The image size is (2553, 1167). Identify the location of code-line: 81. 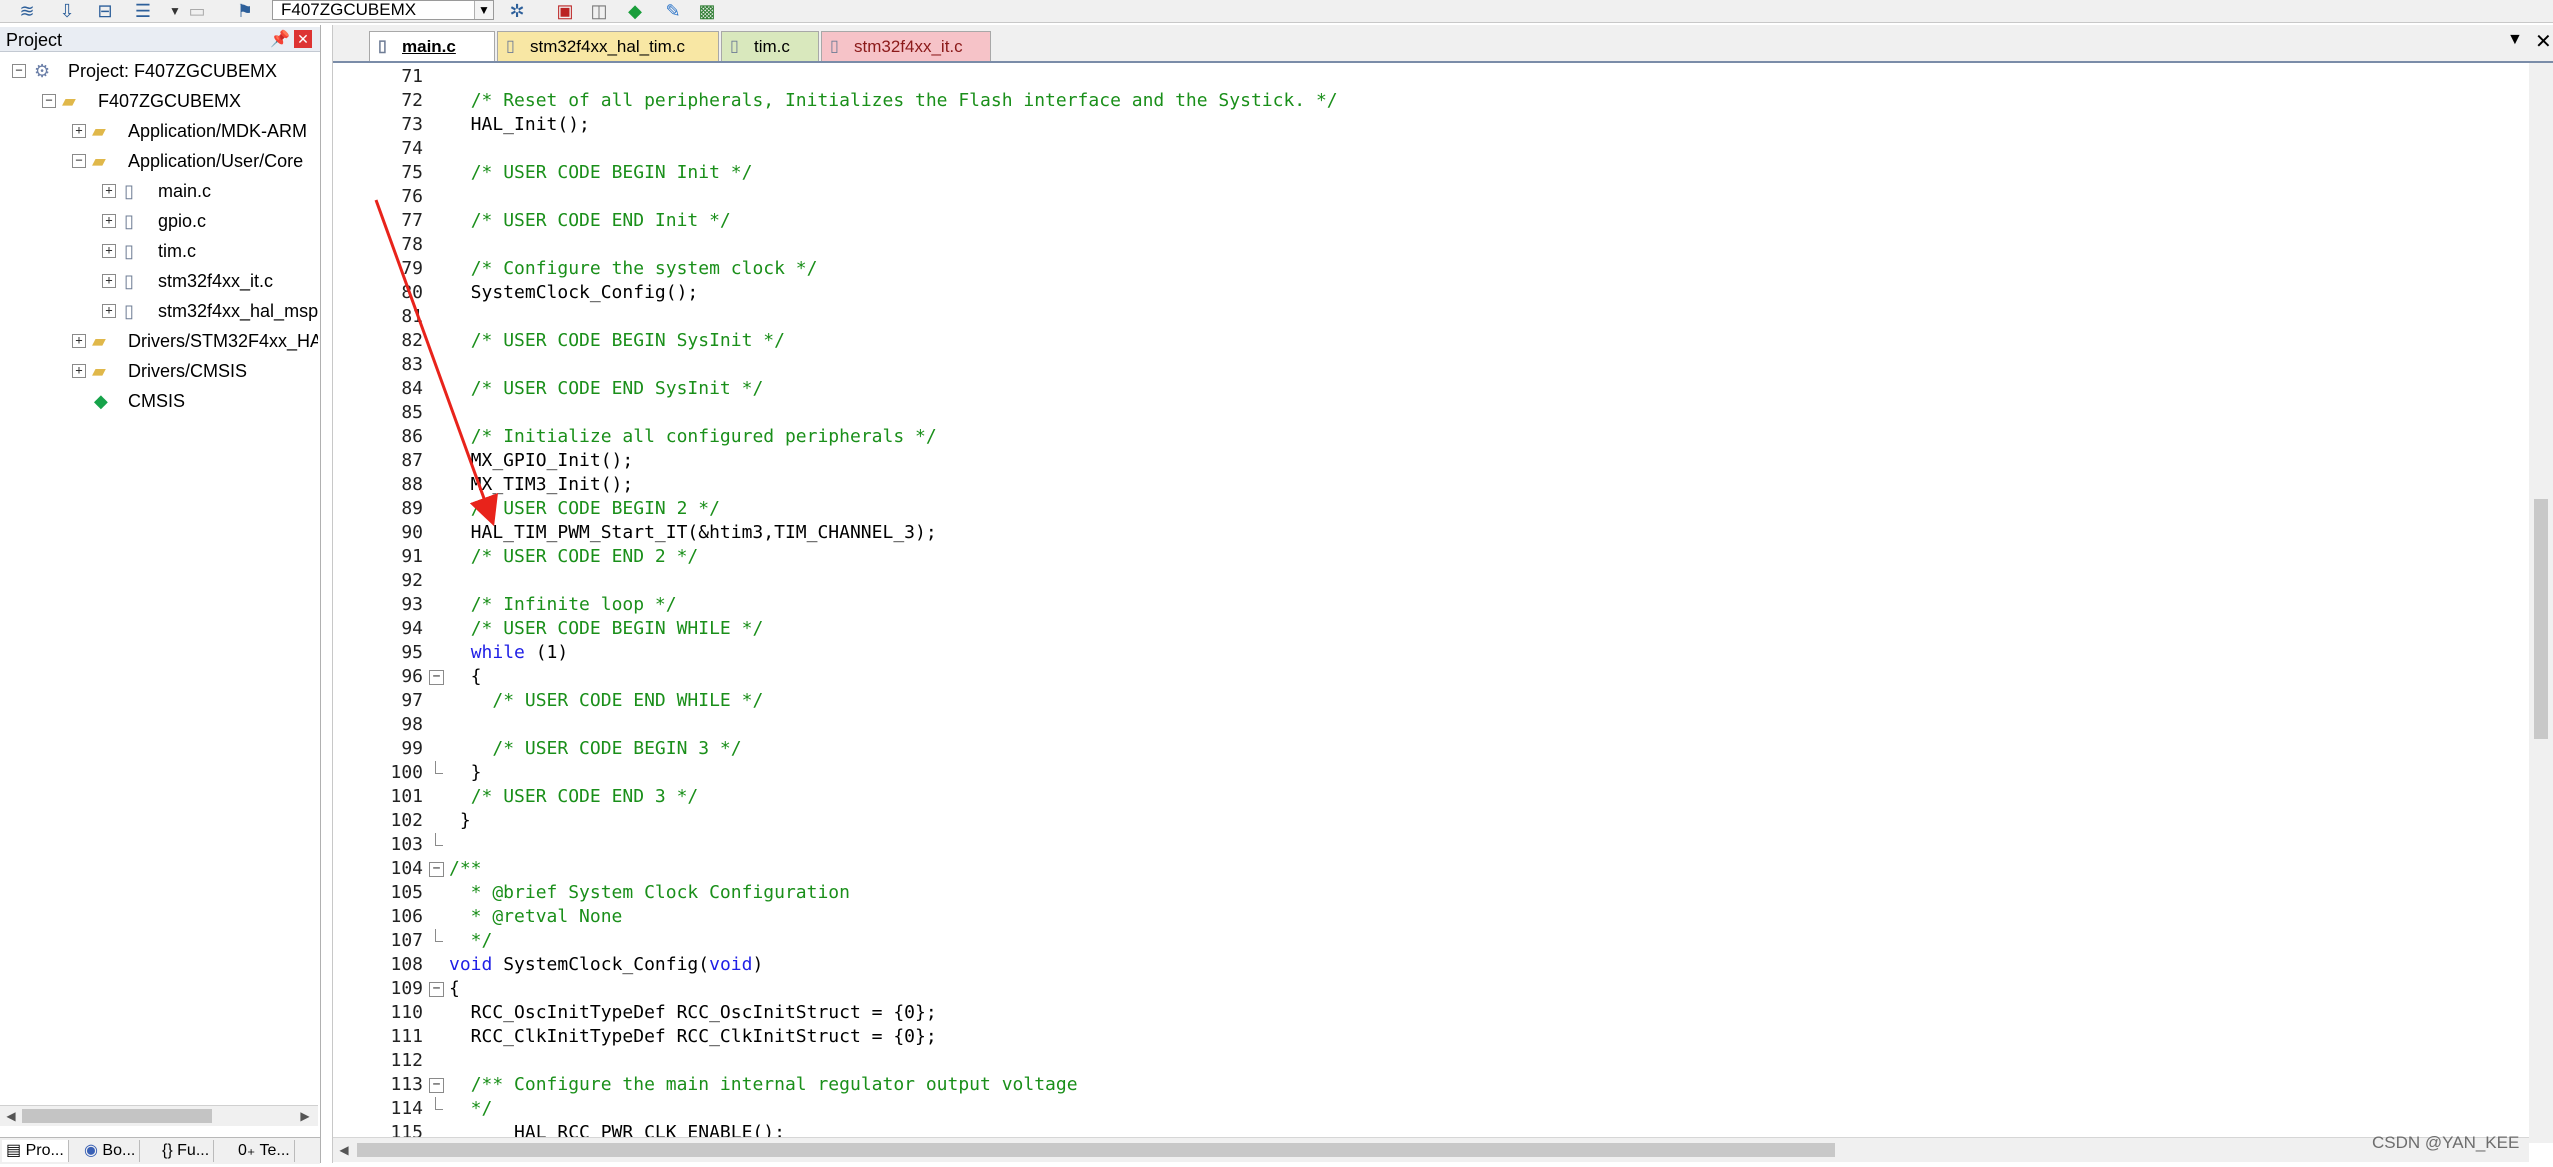
(1431, 317).